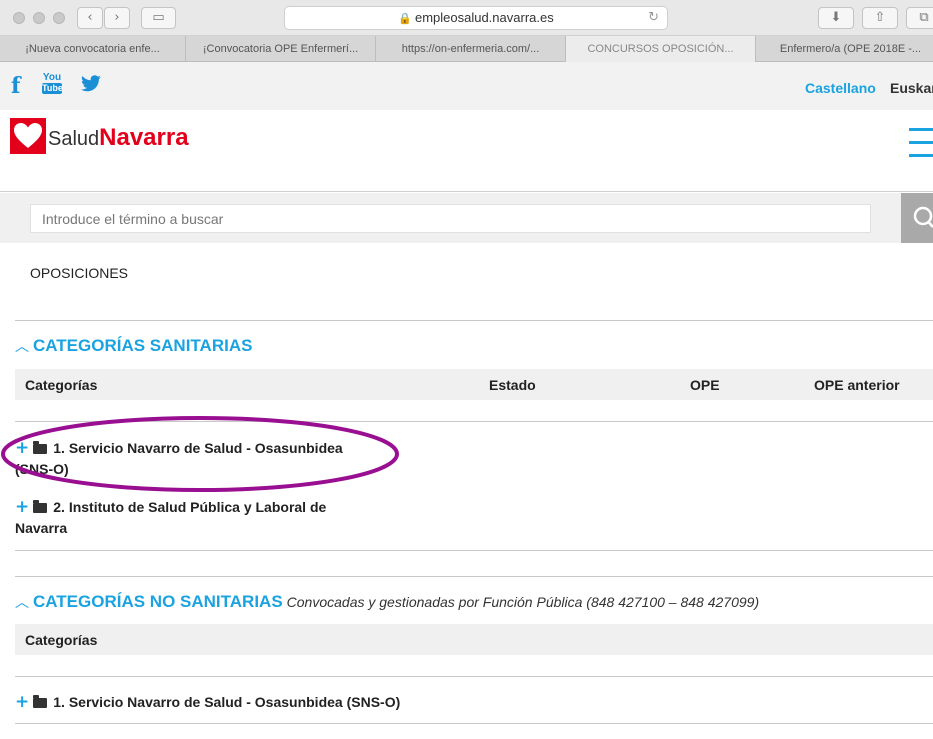  Describe the element at coordinates (857, 385) in the screenshot. I see `column-header-ope-anterior: OPE anterior` at that location.